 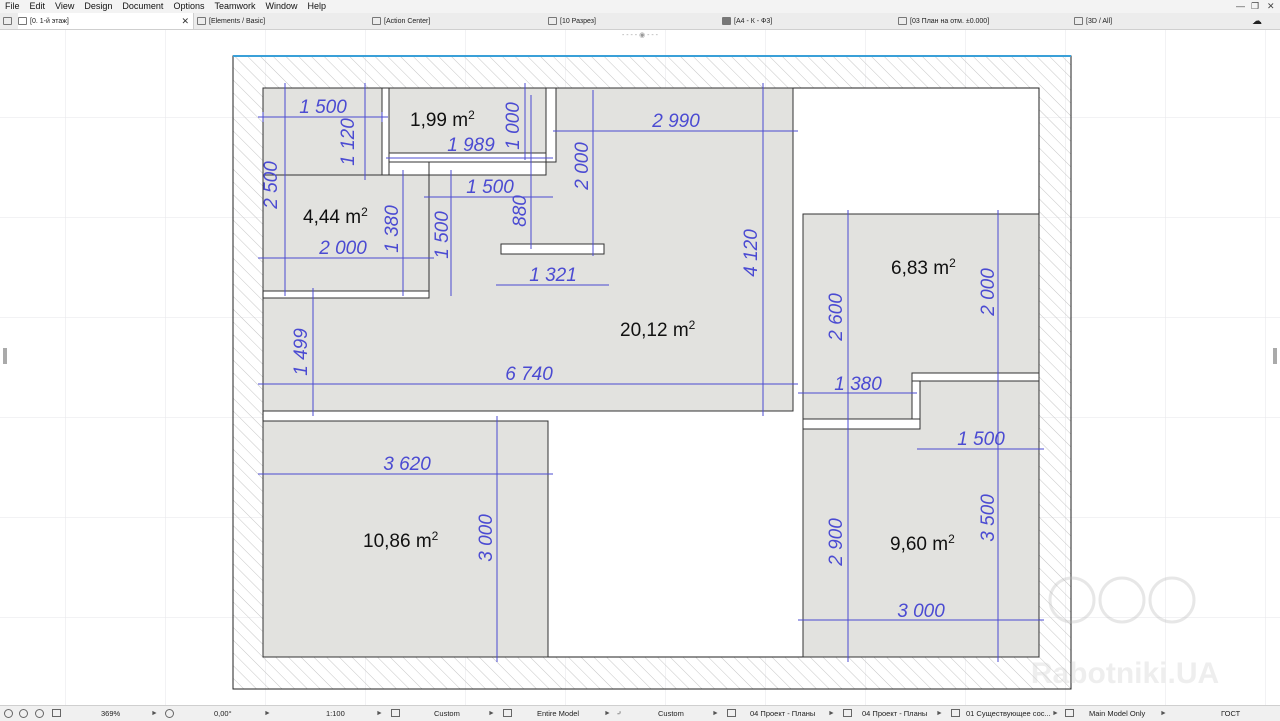 What do you see at coordinates (955, 713) in the screenshot?
I see `renovation-icon` at bounding box center [955, 713].